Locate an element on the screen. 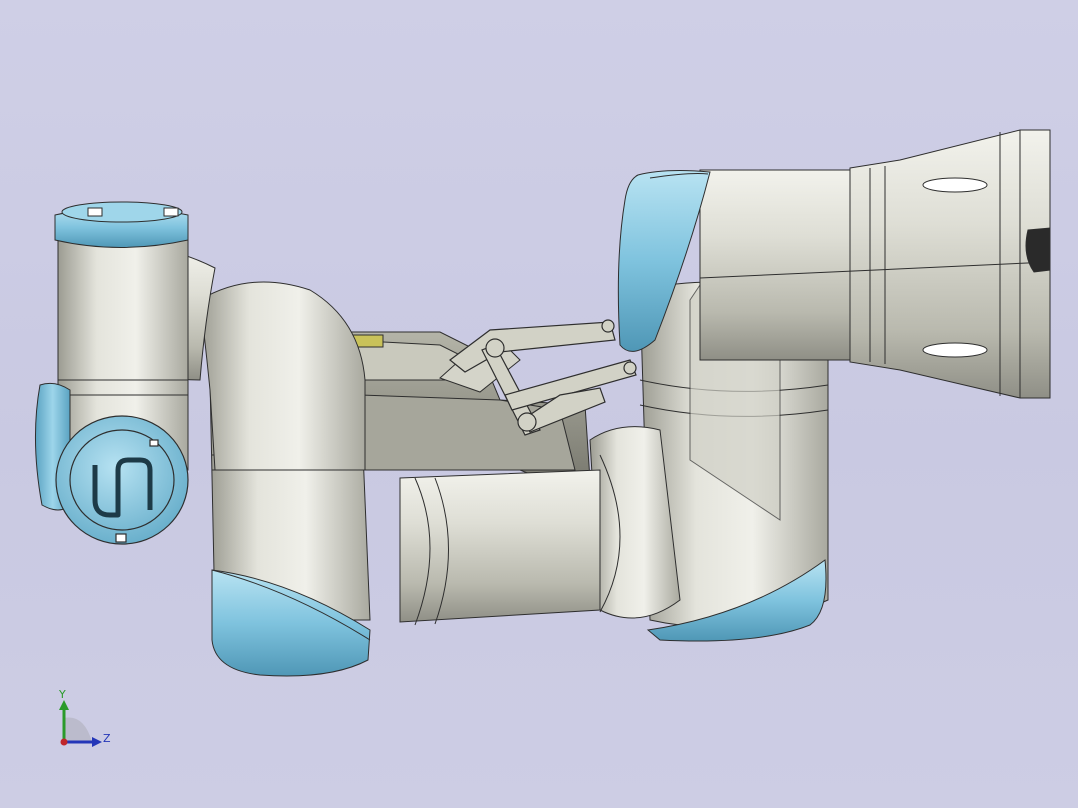  coordinate-triad is located at coordinates (80, 723).